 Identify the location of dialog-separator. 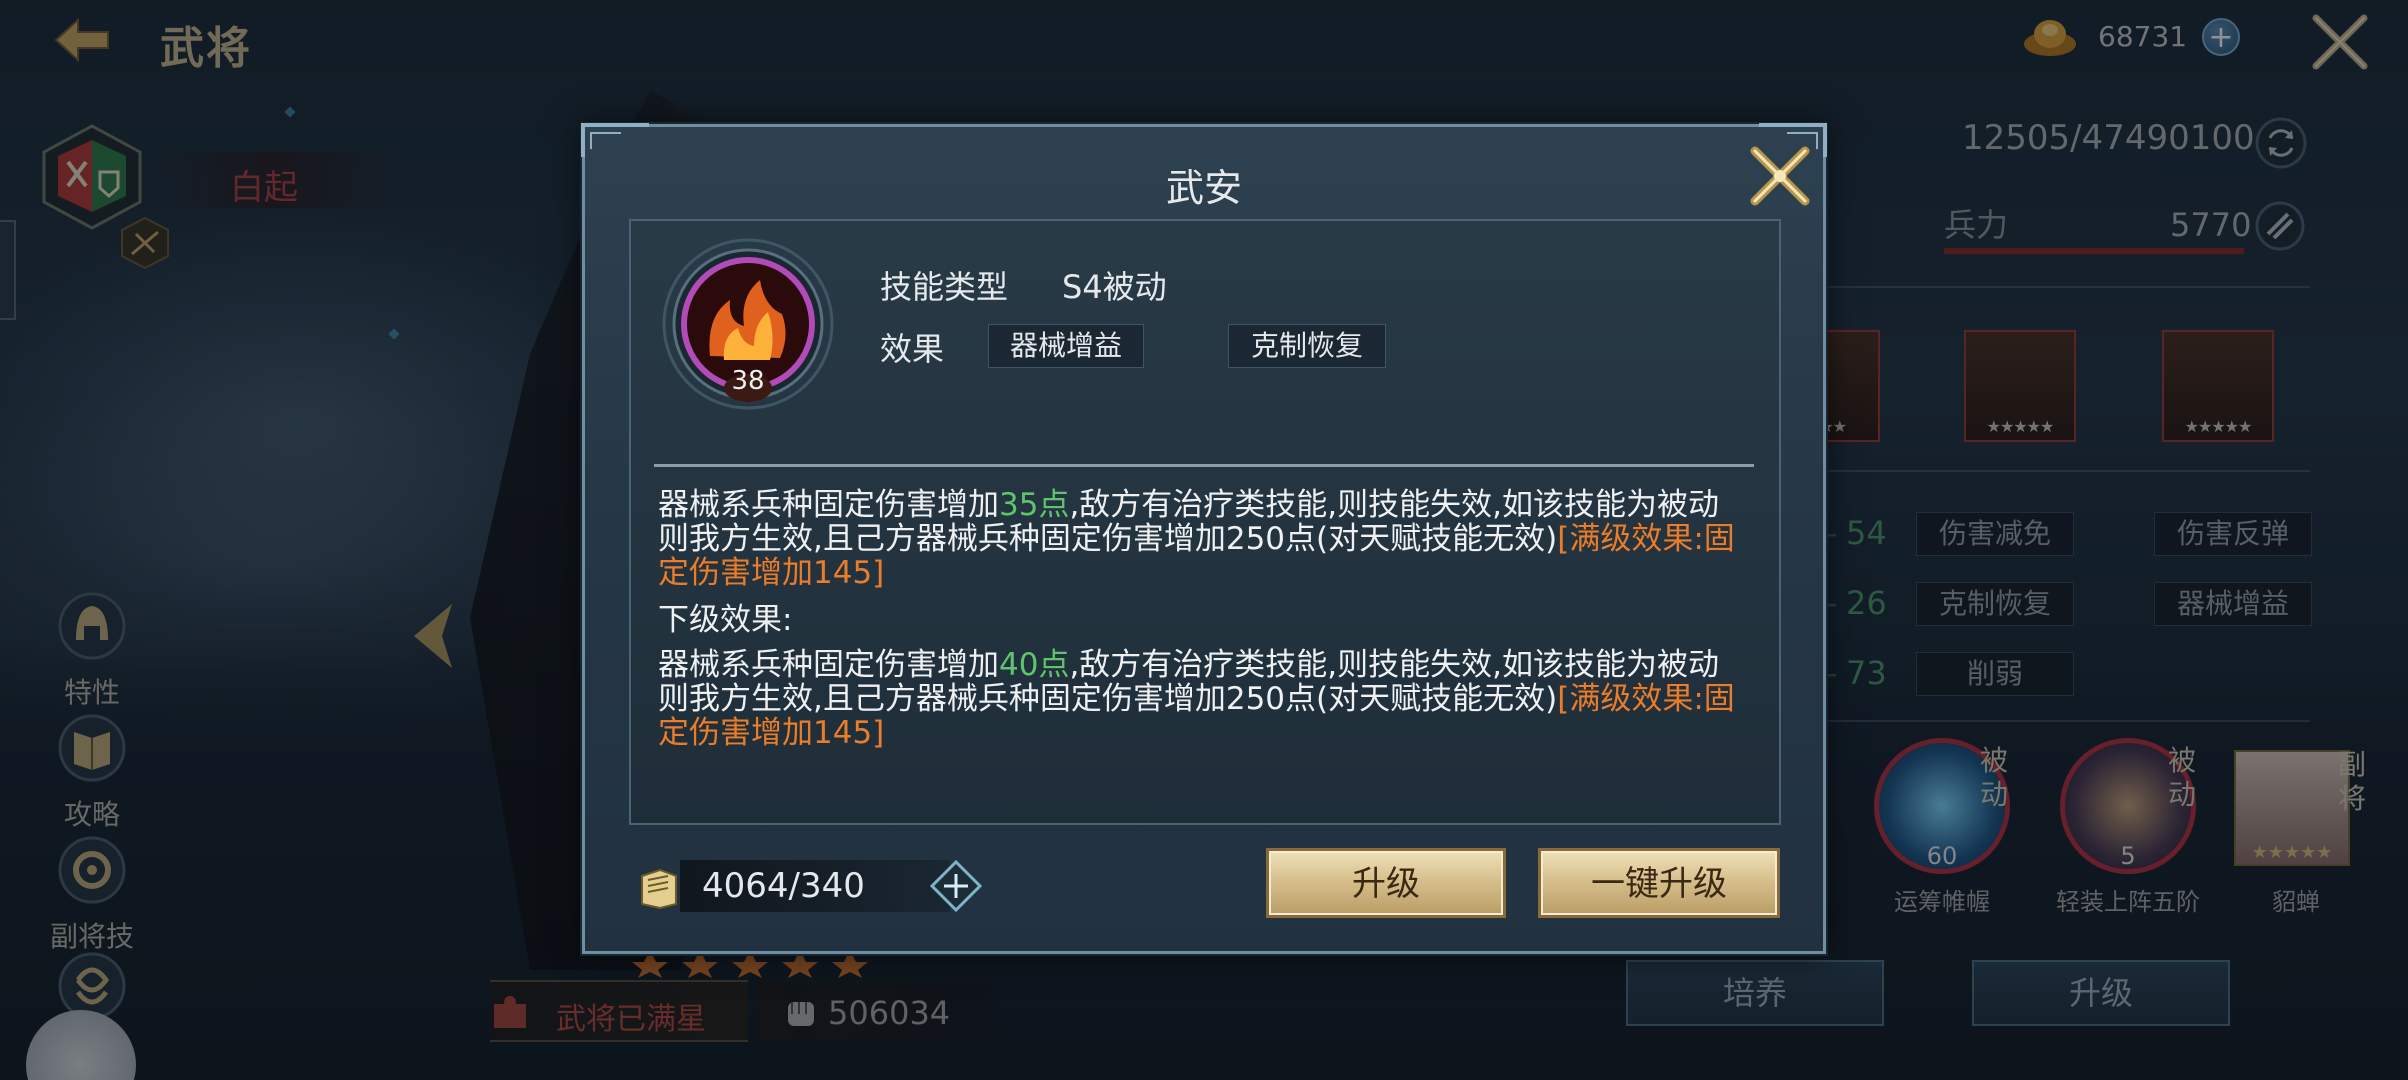
(1204, 465).